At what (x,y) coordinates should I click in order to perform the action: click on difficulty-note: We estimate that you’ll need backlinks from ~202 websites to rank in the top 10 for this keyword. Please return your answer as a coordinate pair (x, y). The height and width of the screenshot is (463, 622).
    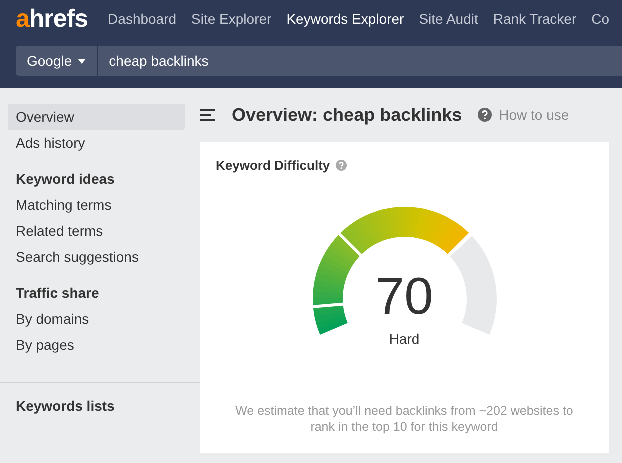
    Looking at the image, I should click on (404, 419).